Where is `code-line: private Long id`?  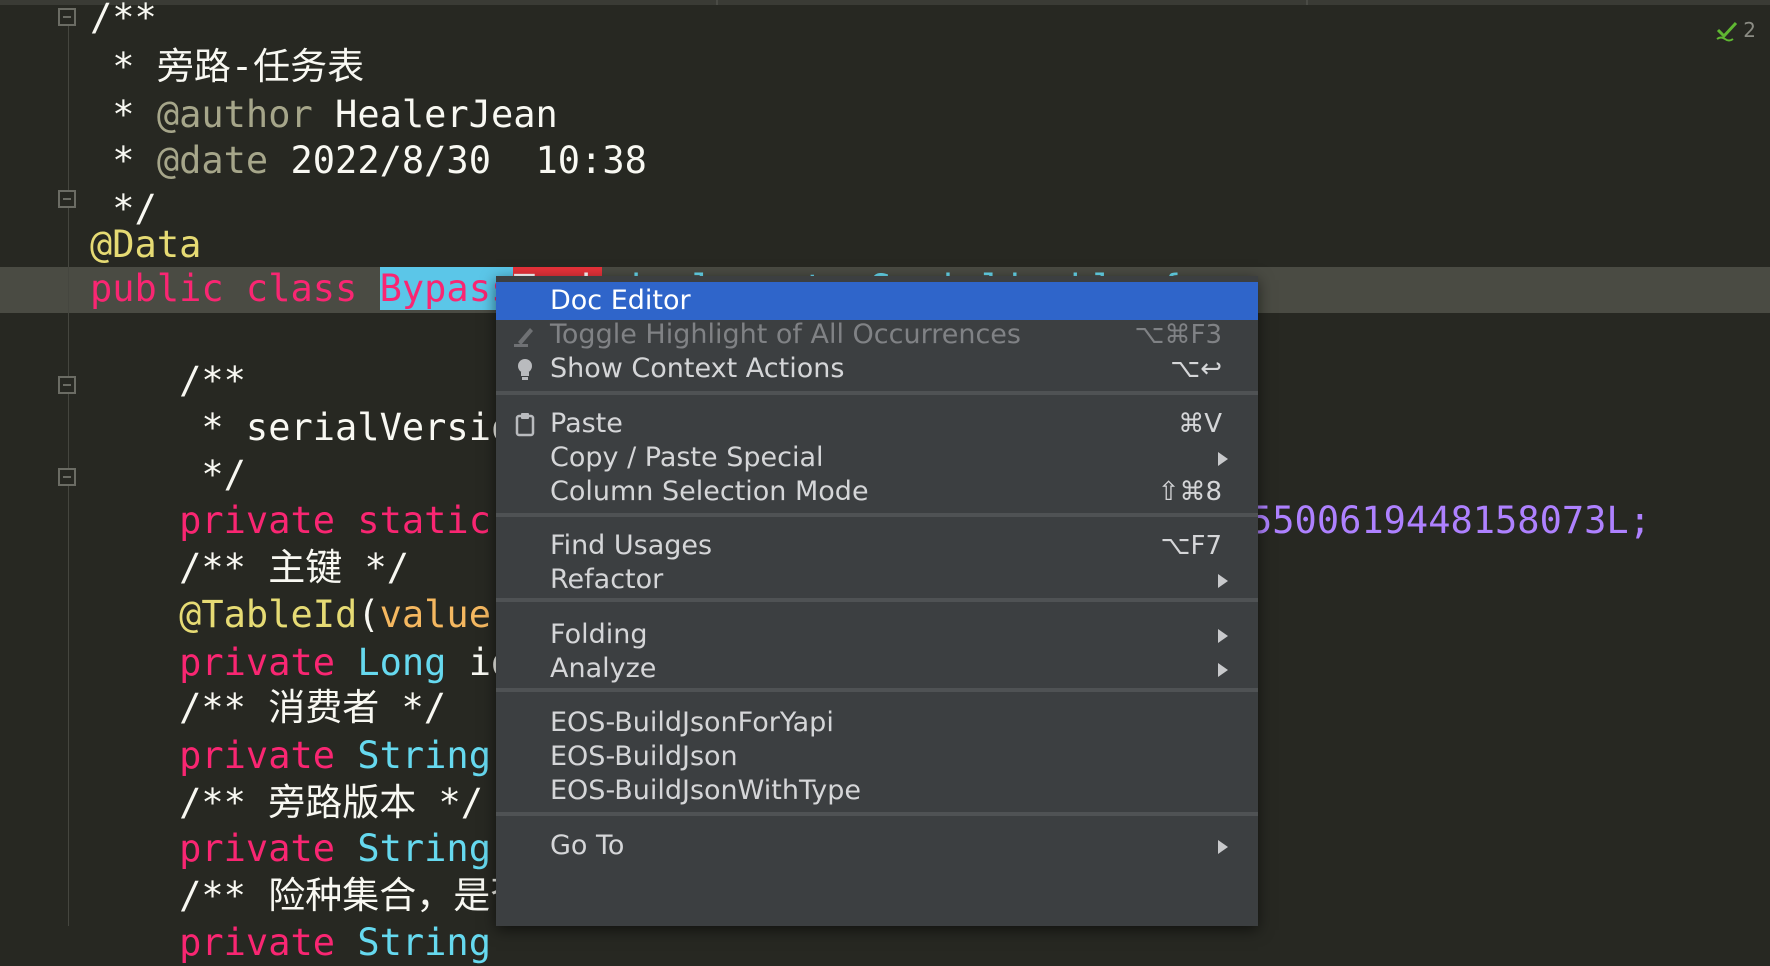 code-line: private Long id is located at coordinates (301, 663).